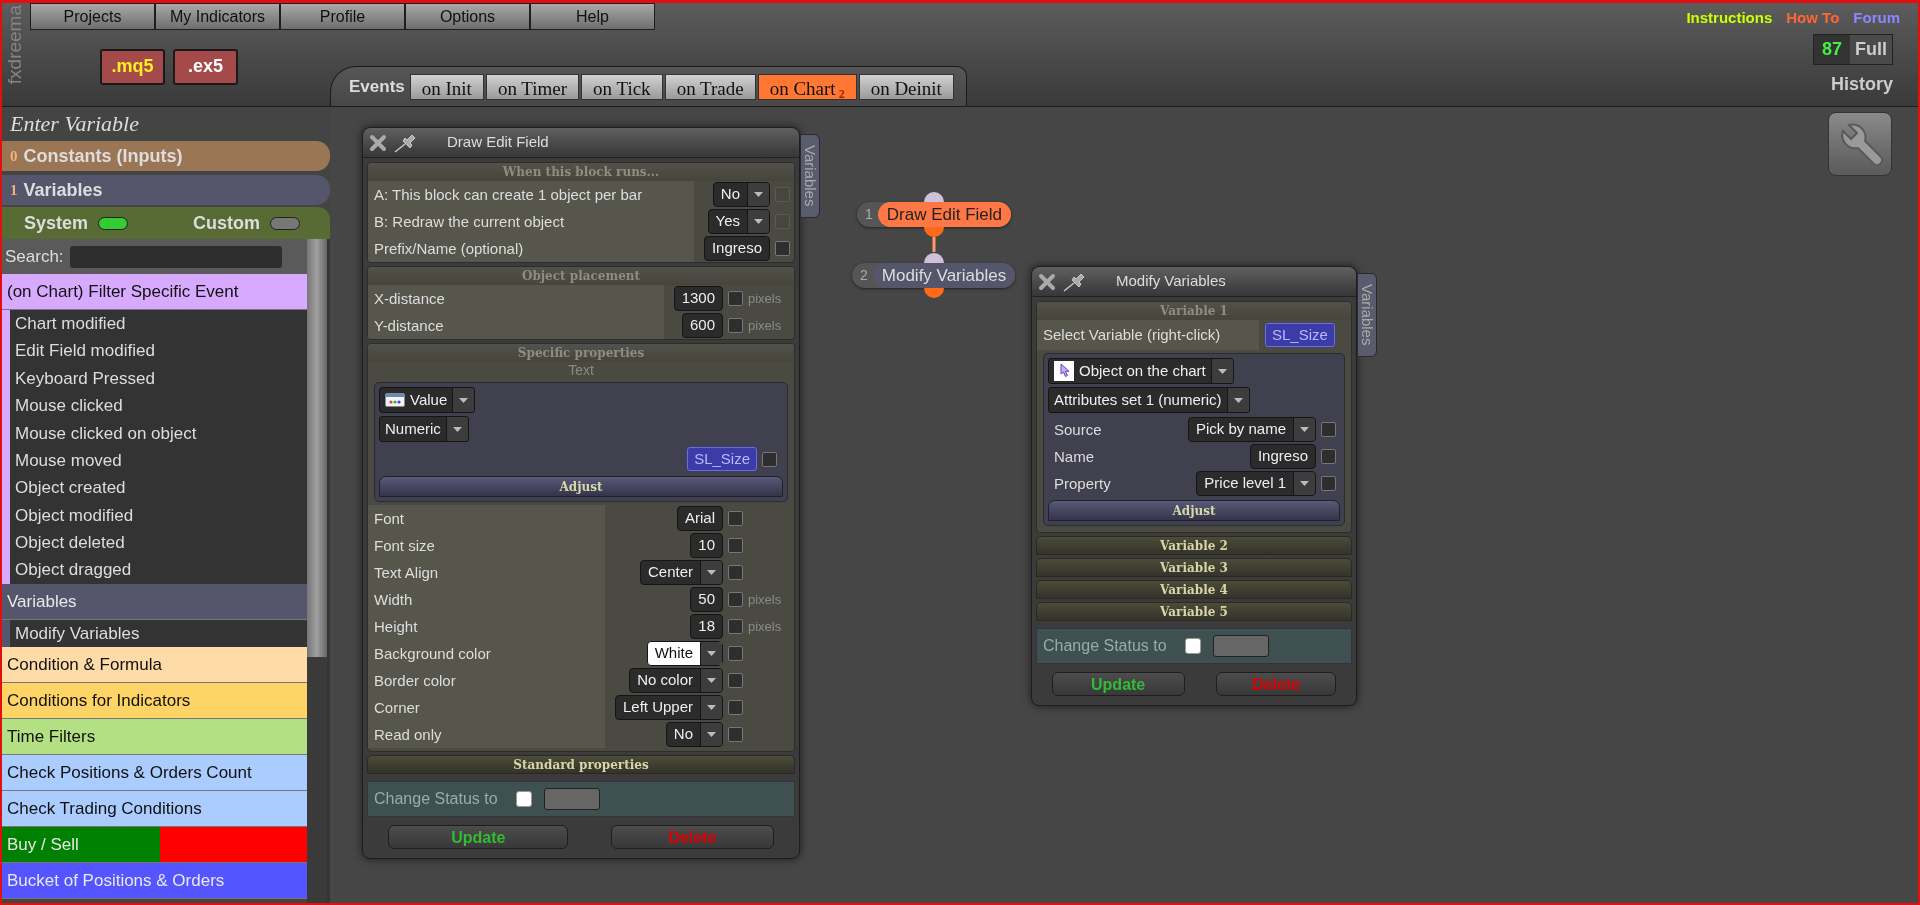 This screenshot has width=1920, height=905. Describe the element at coordinates (765, 298) in the screenshot. I see `unit-label: pixels` at that location.